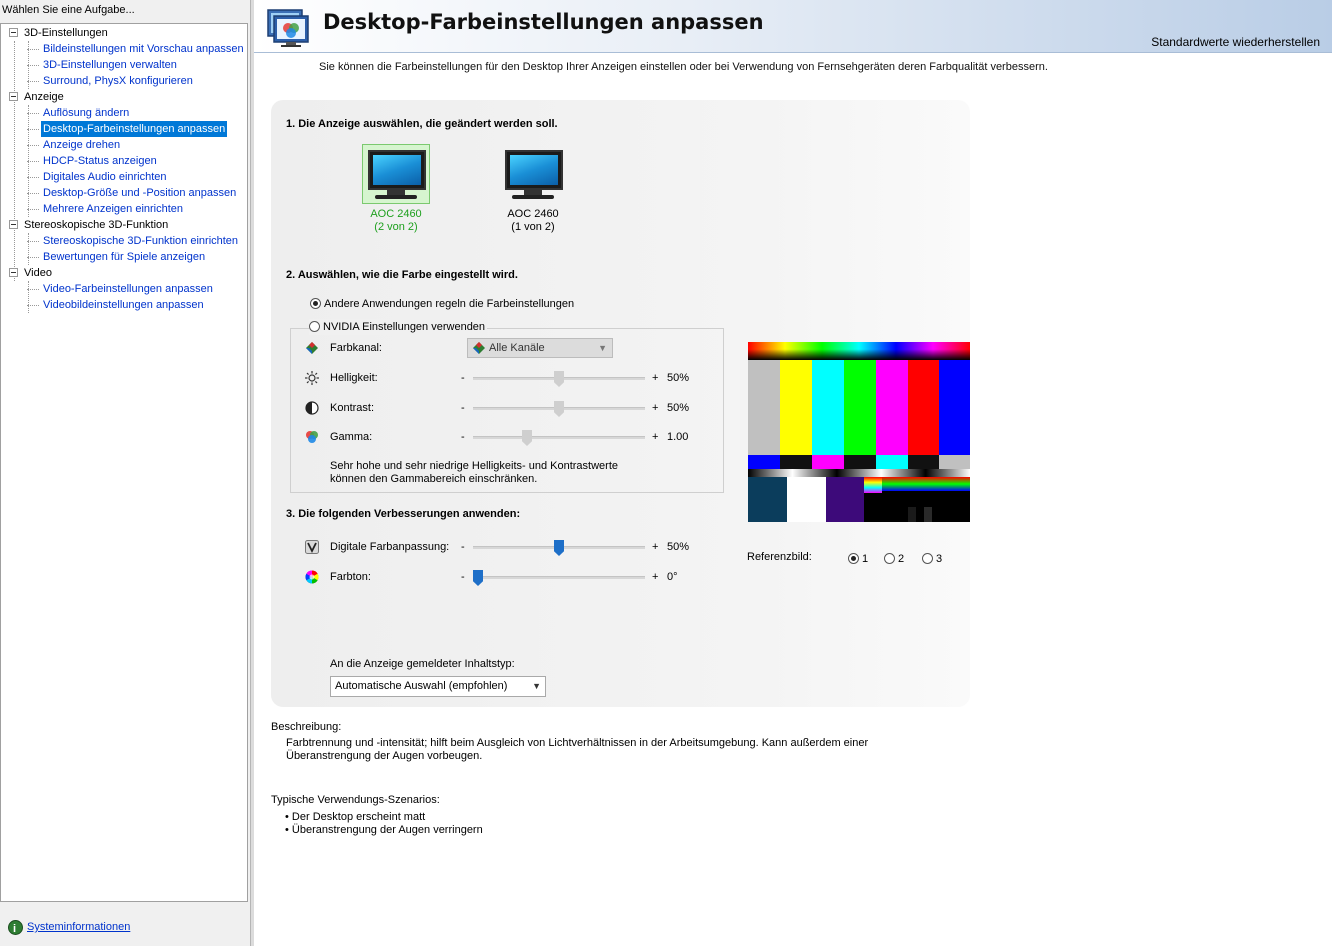 This screenshot has height=946, width=1332. Describe the element at coordinates (93, 161) in the screenshot. I see `tree-item-hdcp-status: HDCP-Status anzeigen` at that location.